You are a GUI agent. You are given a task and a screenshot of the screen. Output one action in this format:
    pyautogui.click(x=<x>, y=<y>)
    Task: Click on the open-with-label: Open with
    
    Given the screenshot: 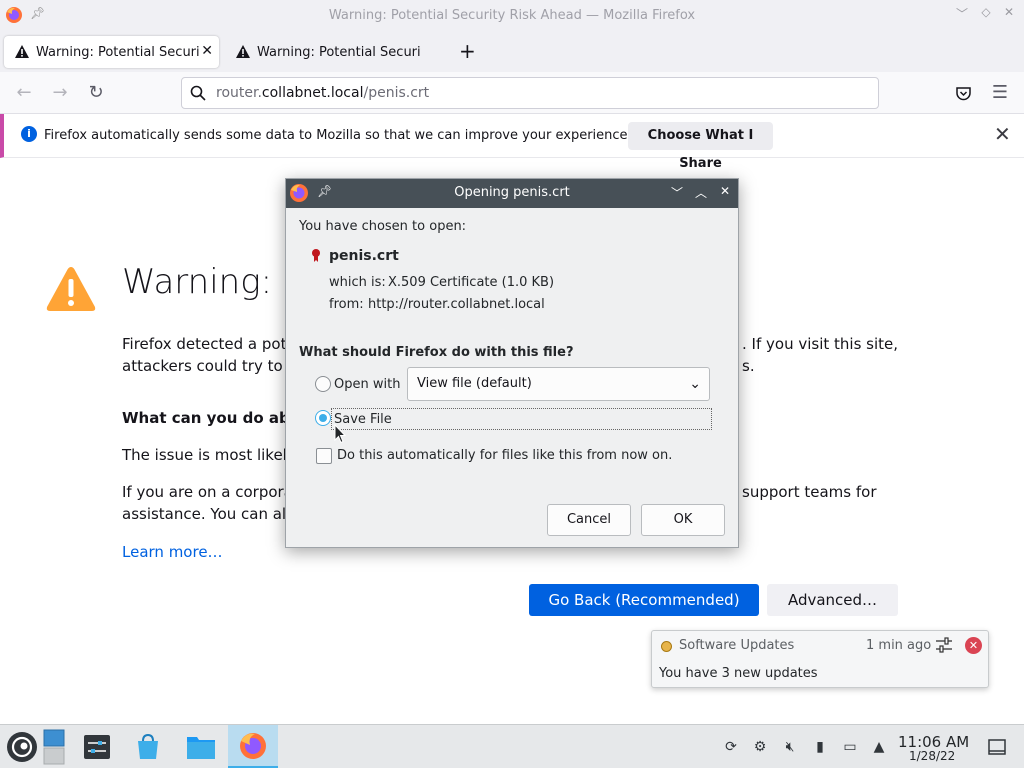 What is the action you would take?
    pyautogui.click(x=367, y=384)
    